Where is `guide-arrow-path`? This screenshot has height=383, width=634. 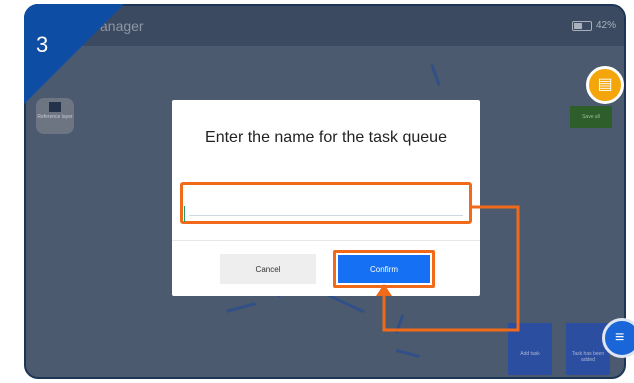 guide-arrow-path is located at coordinates (451, 268).